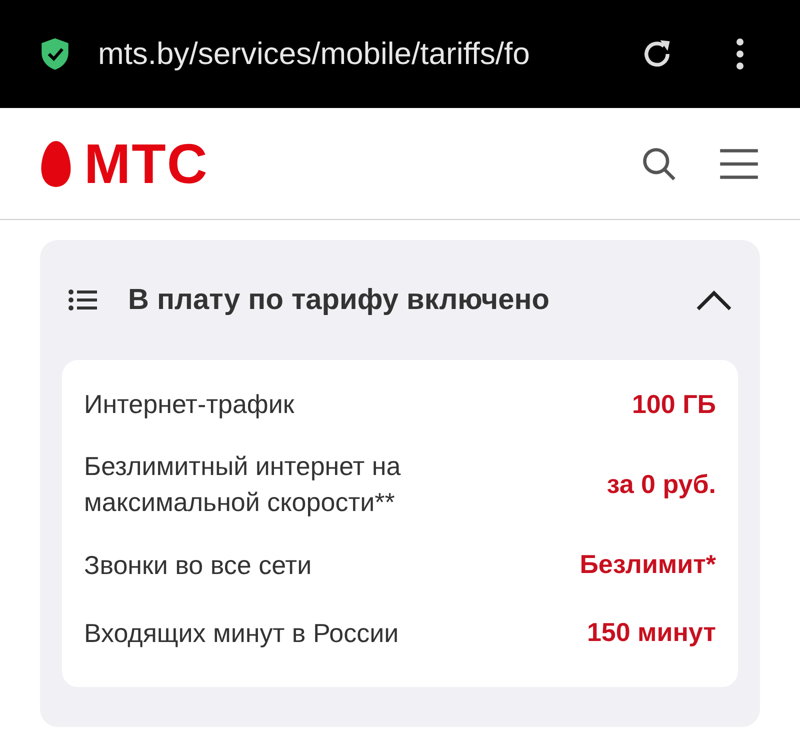 The width and height of the screenshot is (800, 747). Describe the element at coordinates (198, 565) in the screenshot. I see `row-label: Звонки во все сети` at that location.